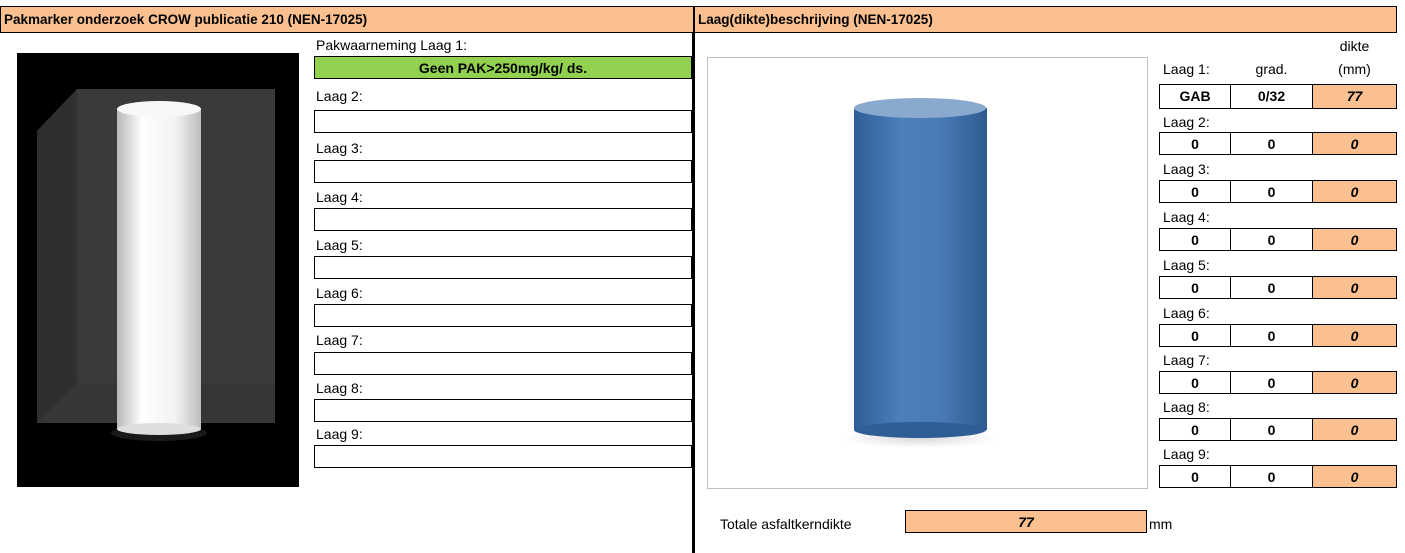 Image resolution: width=1405 pixels, height=553 pixels. I want to click on left-layer-label: Laag 9:, so click(339, 434).